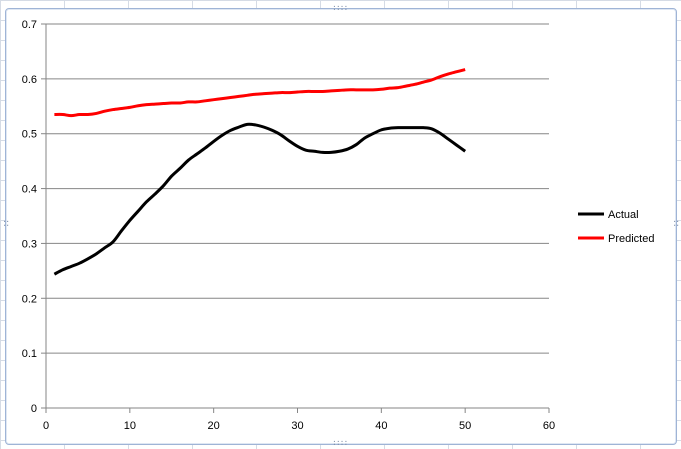 This screenshot has width=681, height=449. Describe the element at coordinates (381, 426) in the screenshot. I see `x-tick-label: 40` at that location.